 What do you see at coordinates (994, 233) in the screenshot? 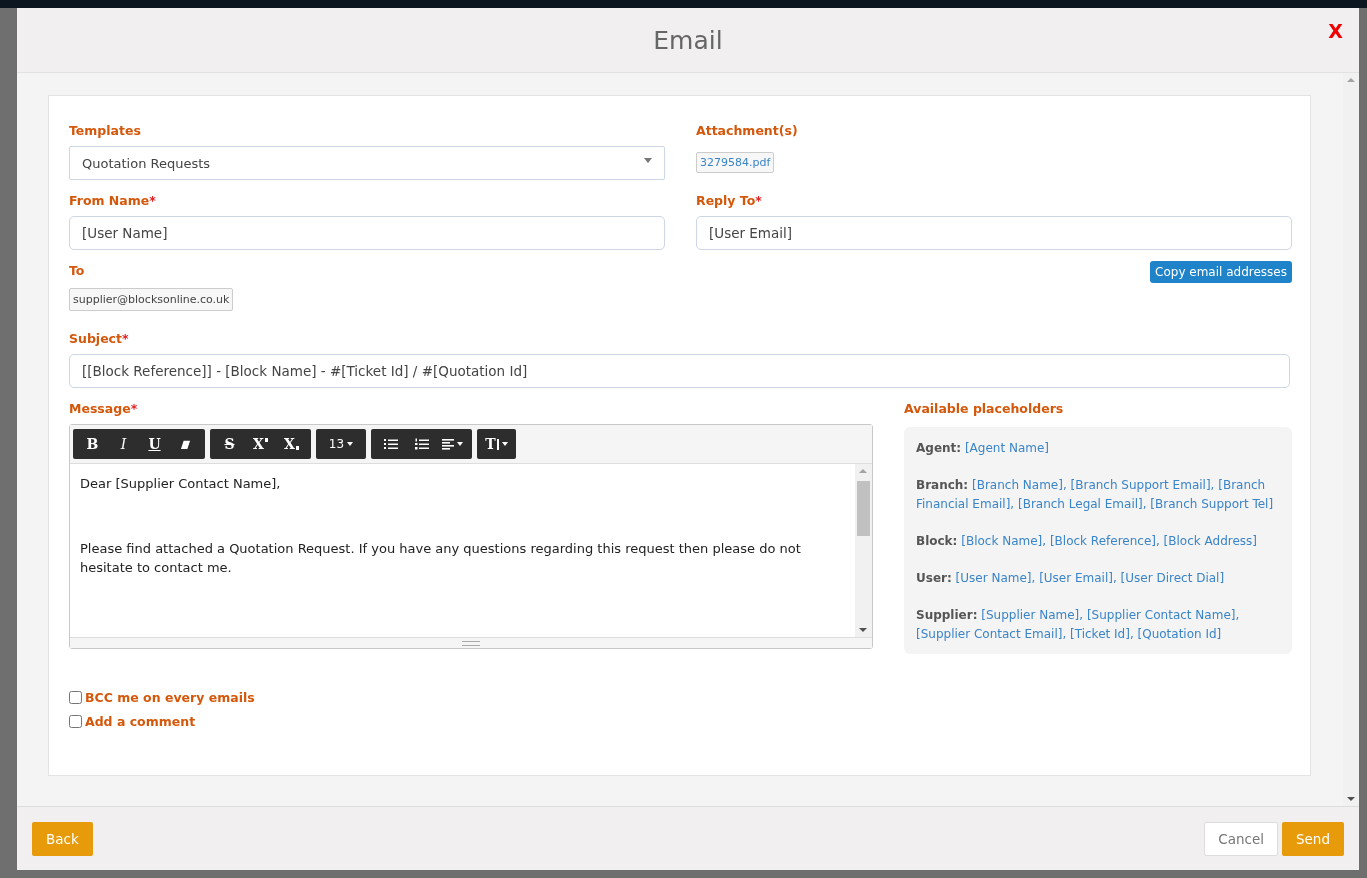
I see `reply-to-field: [User Email]` at bounding box center [994, 233].